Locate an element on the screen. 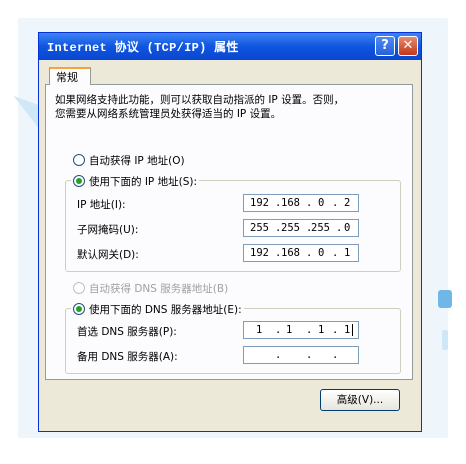  dns-groupbox is located at coordinates (233, 341).